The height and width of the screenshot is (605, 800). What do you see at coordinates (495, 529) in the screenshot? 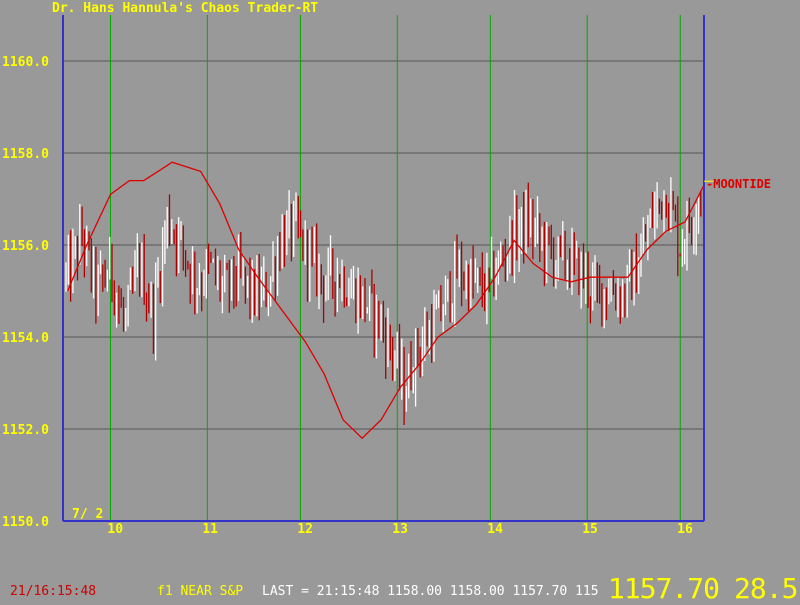
I see `x-tick-label: 14` at bounding box center [495, 529].